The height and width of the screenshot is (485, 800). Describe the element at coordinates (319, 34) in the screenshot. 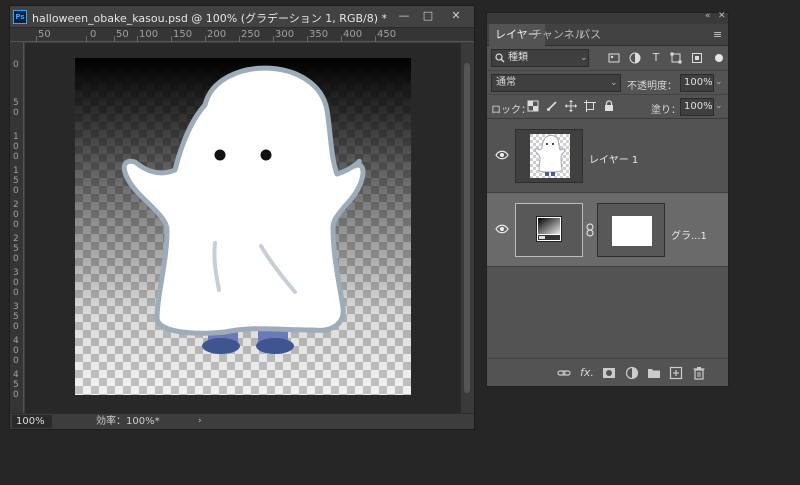

I see `ruler-h-label: 350` at that location.